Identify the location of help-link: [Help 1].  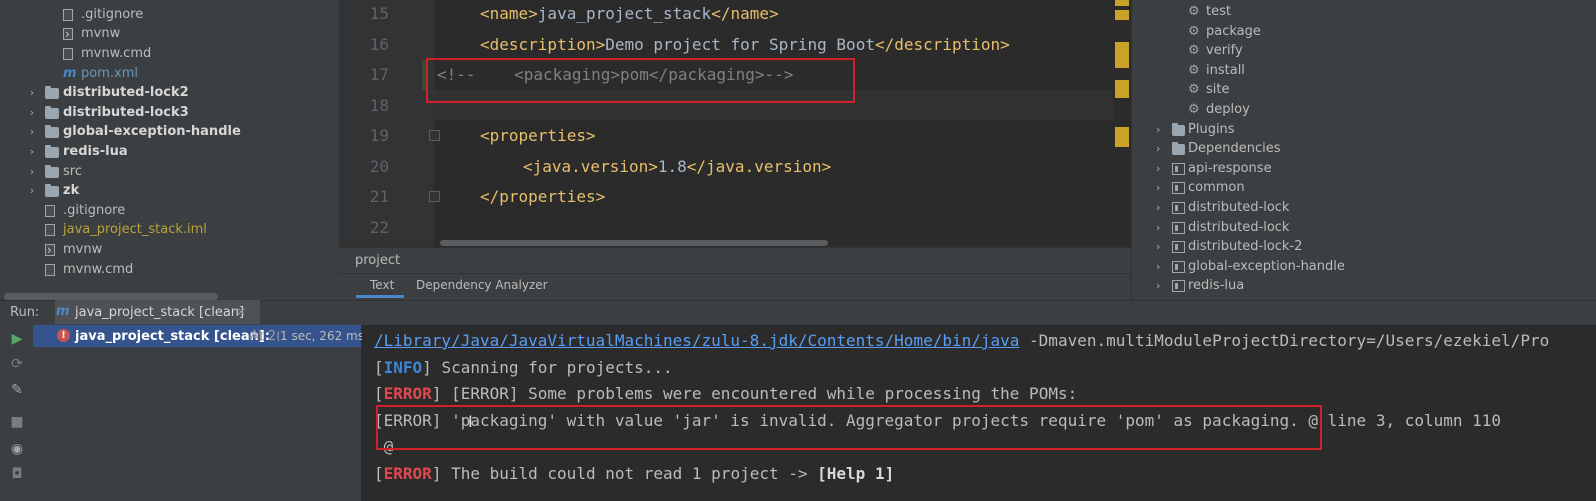
(855, 473).